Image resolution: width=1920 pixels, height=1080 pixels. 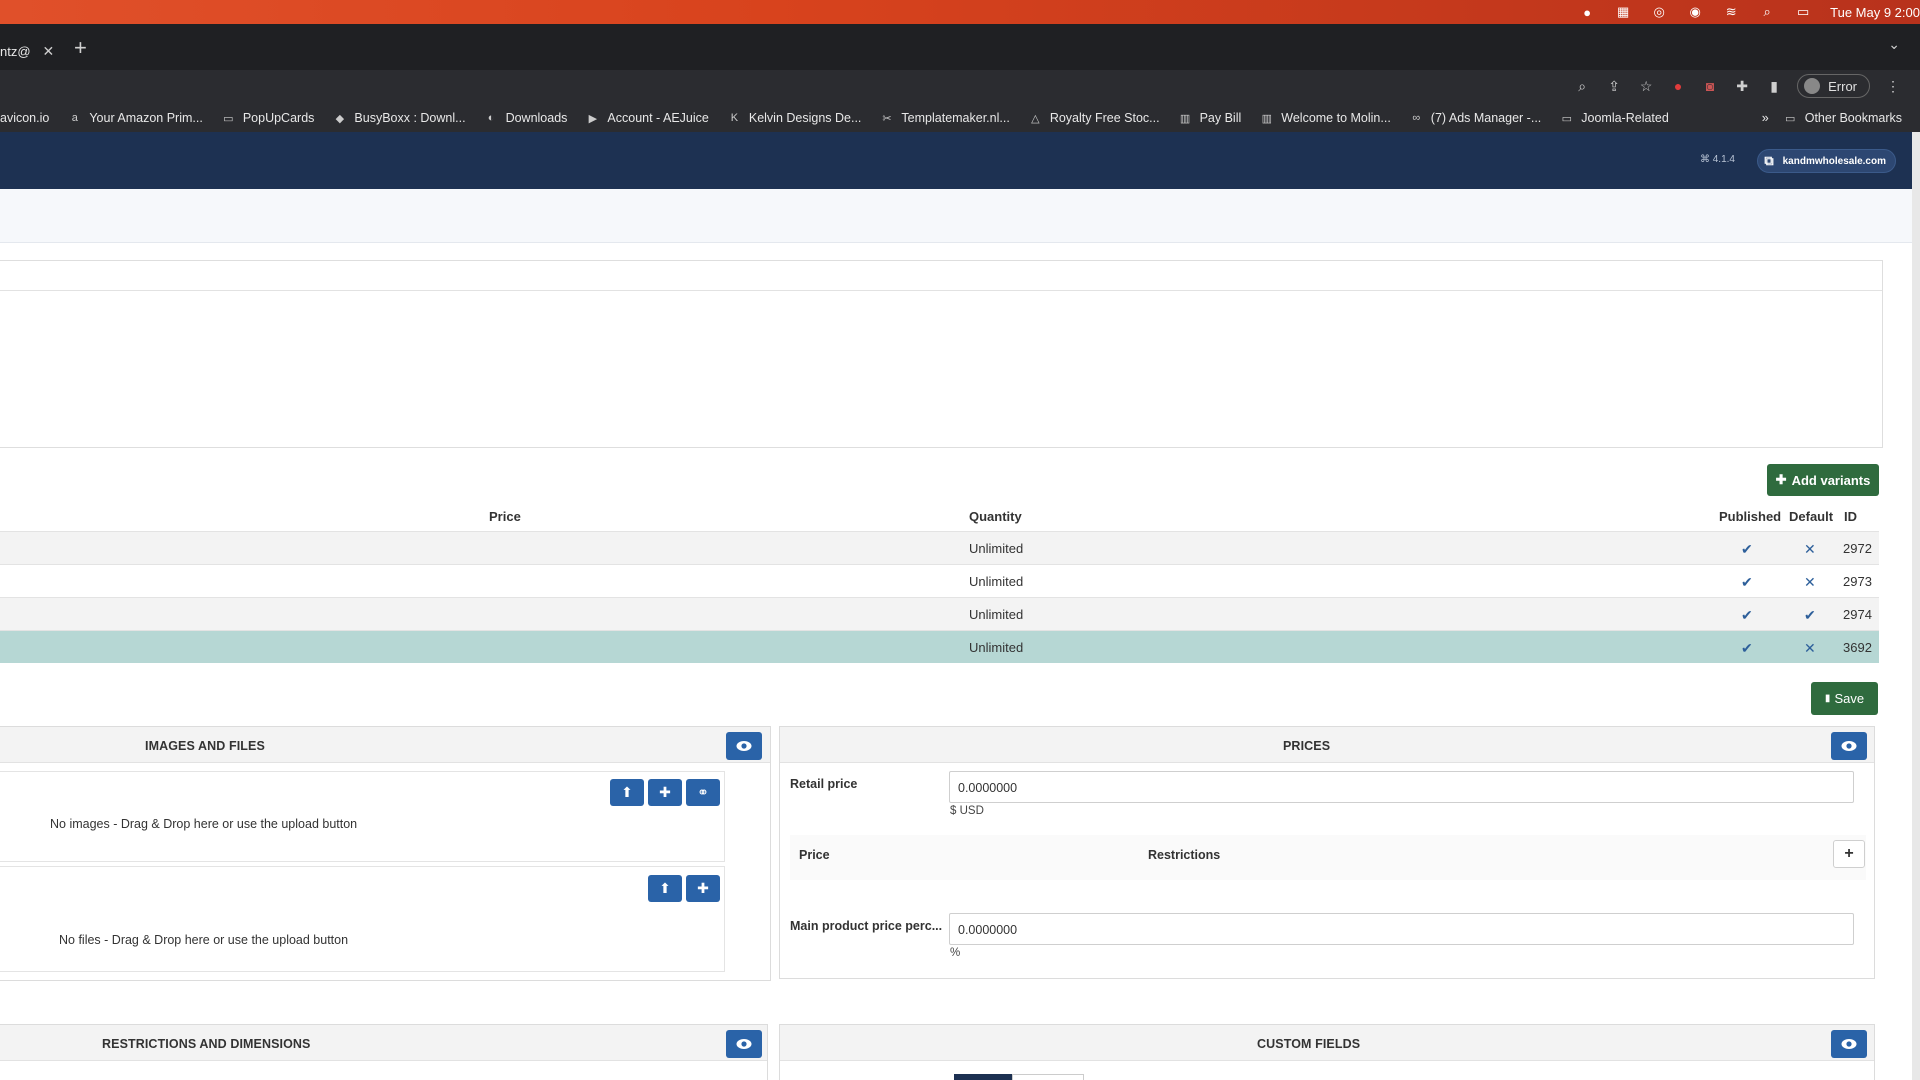 What do you see at coordinates (1893, 86) in the screenshot?
I see `chrome-menu-icon: ⋮` at bounding box center [1893, 86].